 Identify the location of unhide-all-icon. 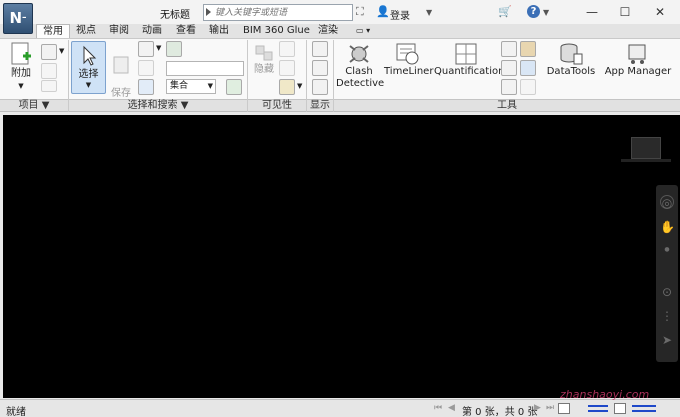
(287, 87).